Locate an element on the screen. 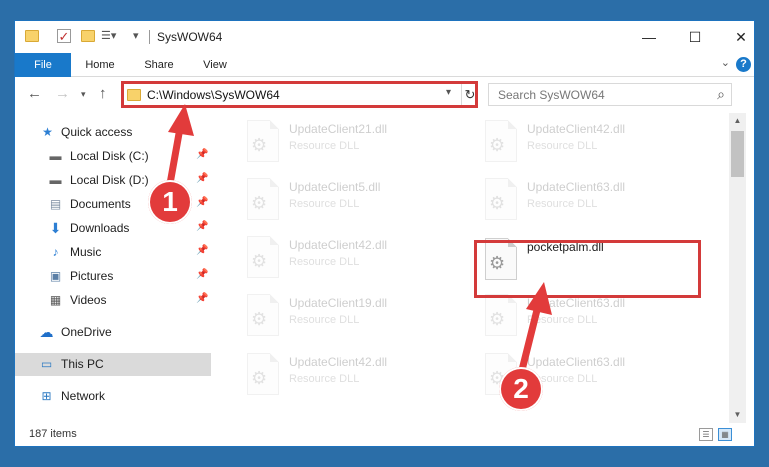  tab-view: View is located at coordinates (215, 65).